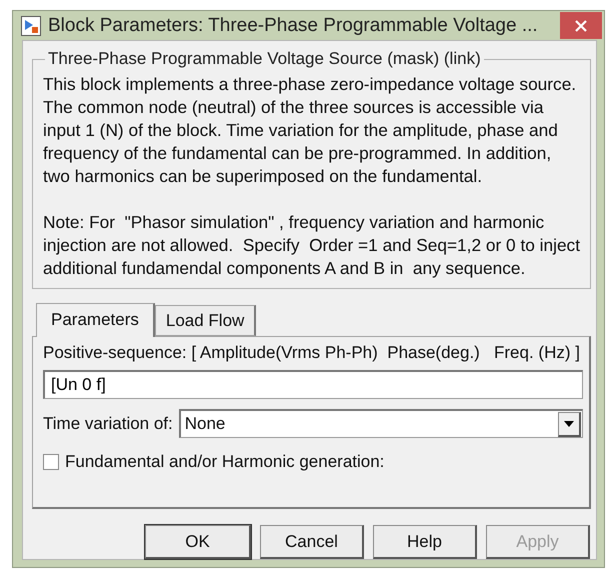  Describe the element at coordinates (380, 423) in the screenshot. I see `dropdown: None` at that location.